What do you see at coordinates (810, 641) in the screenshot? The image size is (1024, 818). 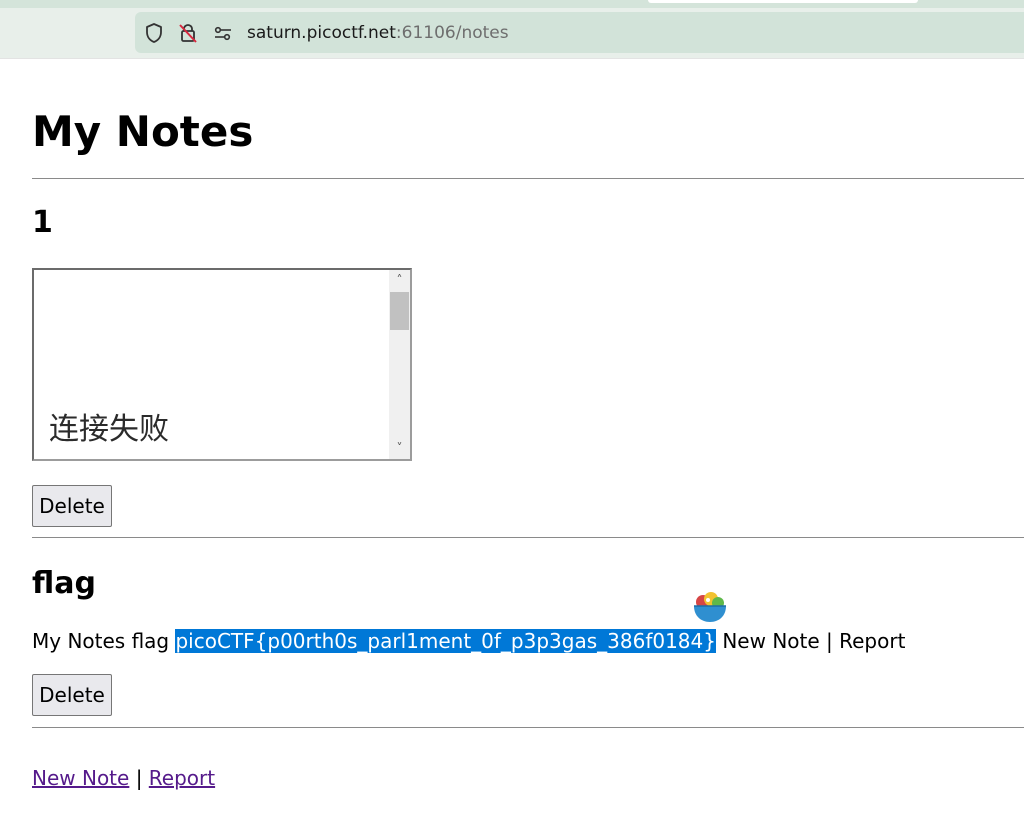 I see `note-body-suffix: New Note | Report` at bounding box center [810, 641].